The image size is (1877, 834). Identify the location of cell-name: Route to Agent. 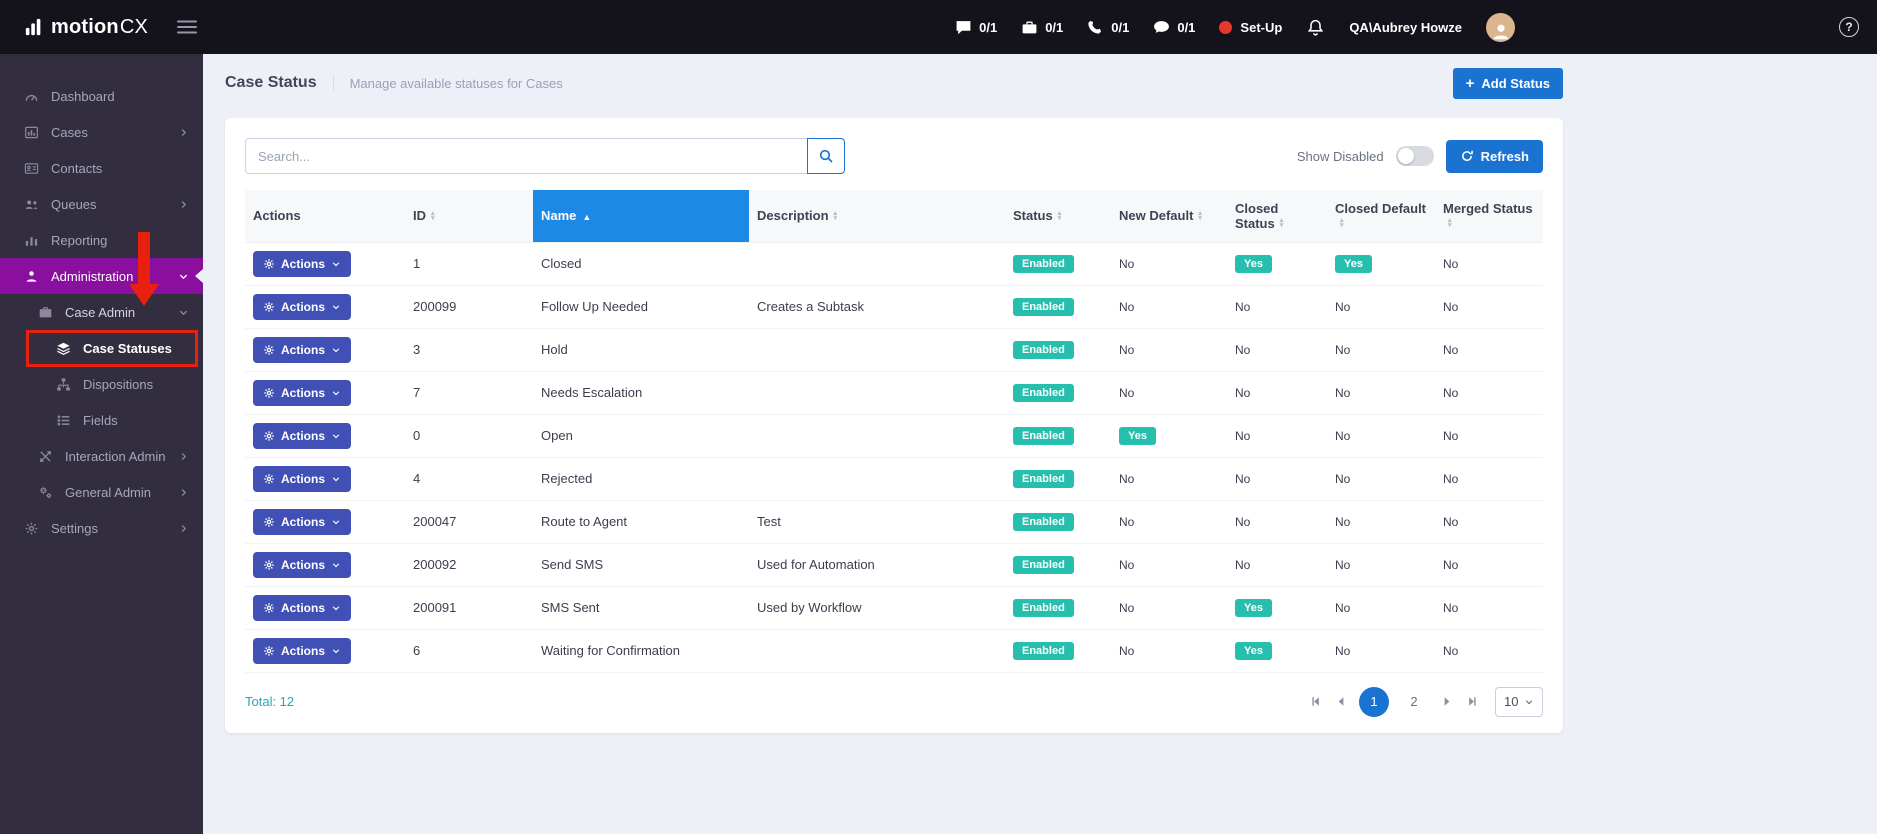
(641, 522).